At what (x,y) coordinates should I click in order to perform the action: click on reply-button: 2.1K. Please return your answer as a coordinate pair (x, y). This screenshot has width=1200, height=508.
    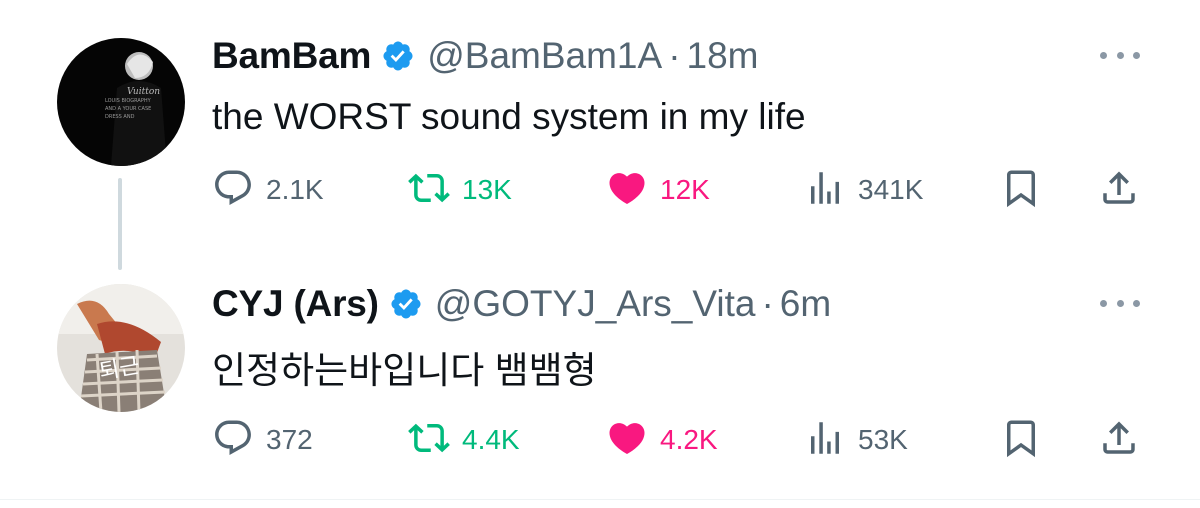
    Looking at the image, I should click on (268, 190).